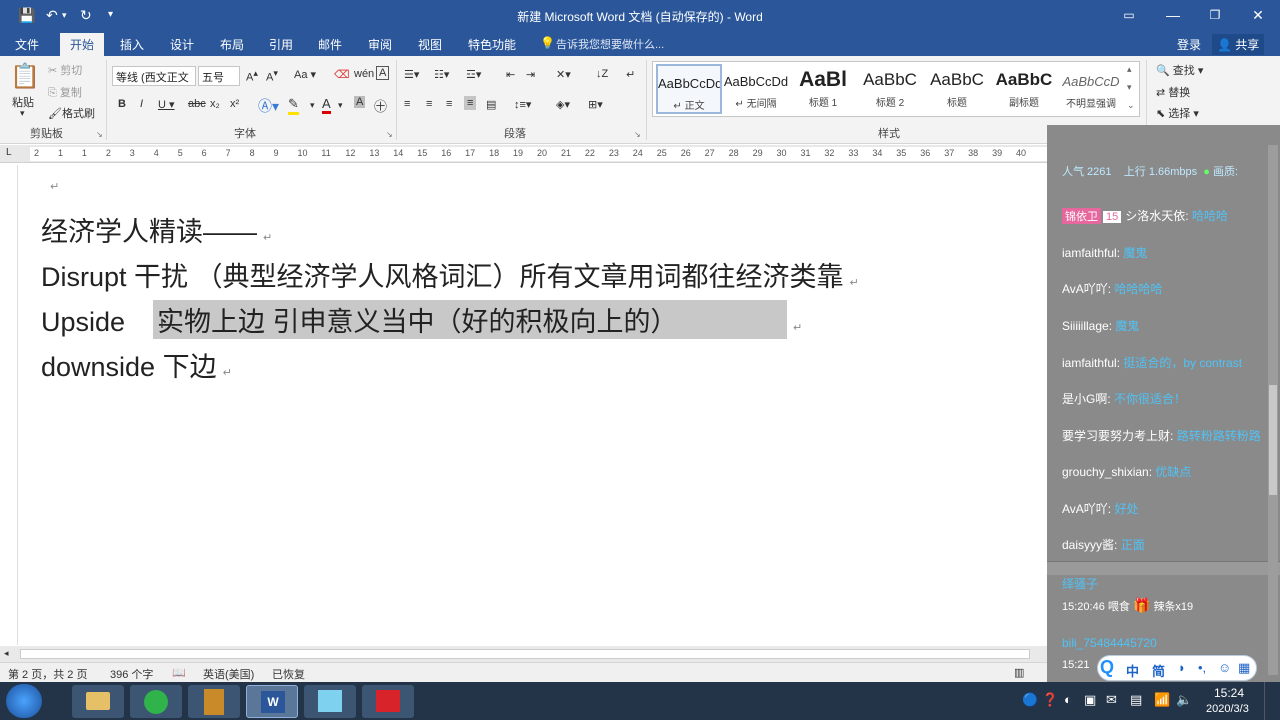 This screenshot has width=1280, height=720. Describe the element at coordinates (364, 74) in the screenshot. I see `phonetic-icon: wén` at that location.